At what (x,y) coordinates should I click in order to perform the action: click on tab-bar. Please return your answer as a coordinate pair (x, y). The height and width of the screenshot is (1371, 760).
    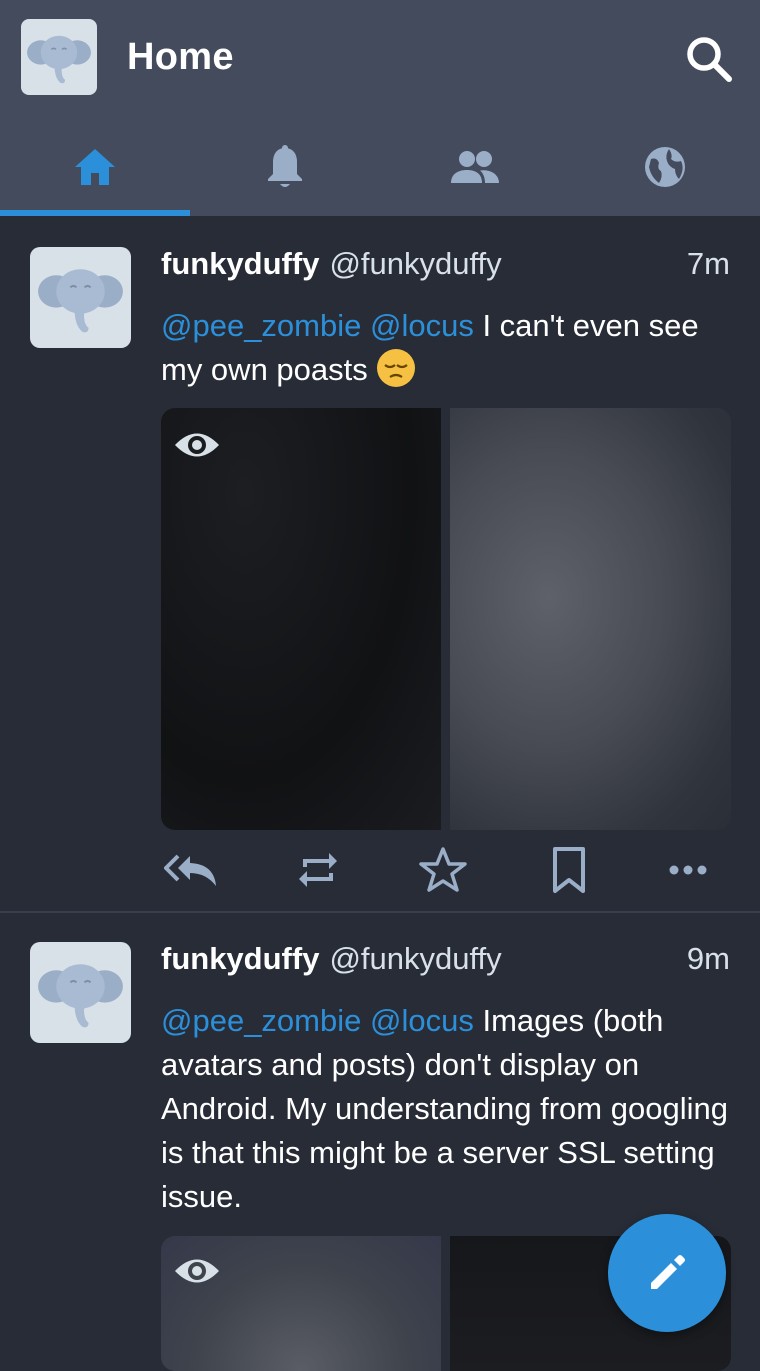
    Looking at the image, I should click on (380, 167).